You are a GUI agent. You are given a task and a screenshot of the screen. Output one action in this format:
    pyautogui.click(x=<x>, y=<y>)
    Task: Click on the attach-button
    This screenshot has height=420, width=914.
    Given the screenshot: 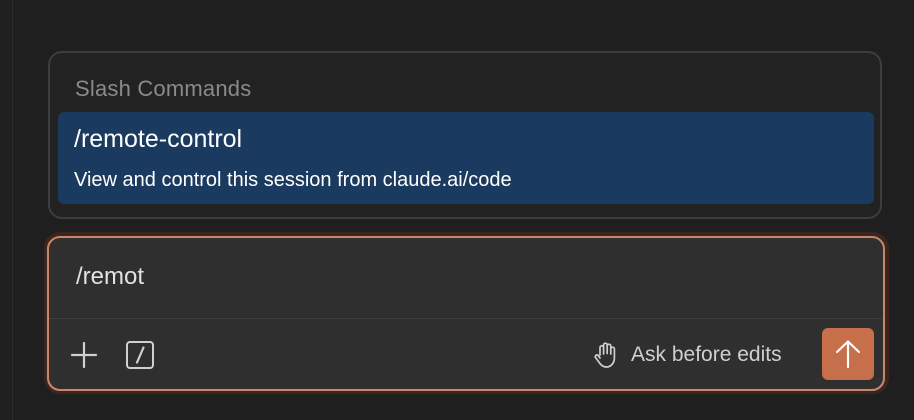 What is the action you would take?
    pyautogui.click(x=84, y=355)
    